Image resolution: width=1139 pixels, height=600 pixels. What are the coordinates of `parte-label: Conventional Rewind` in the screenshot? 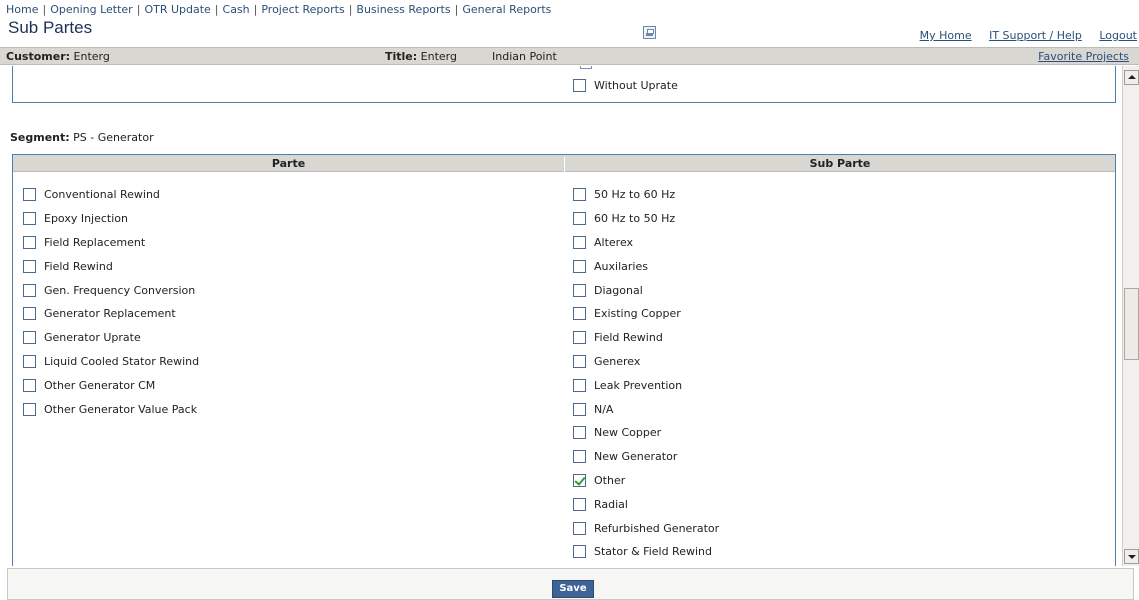 It's located at (102, 195).